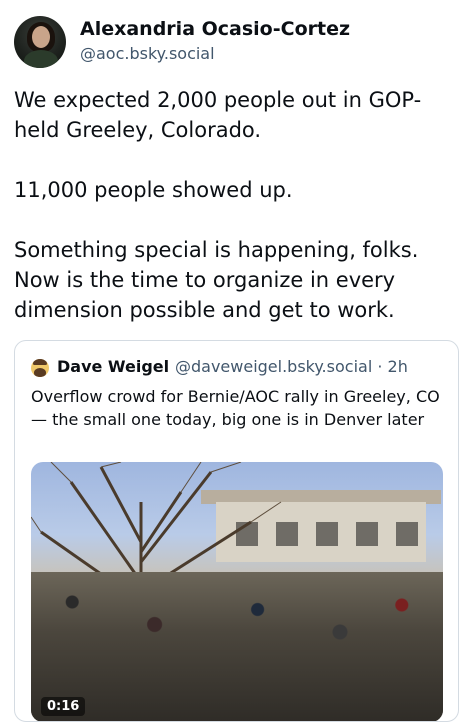 Image resolution: width=465 pixels, height=722 pixels. What do you see at coordinates (147, 53) in the screenshot?
I see `author-handle: @aoc.bsky.social` at bounding box center [147, 53].